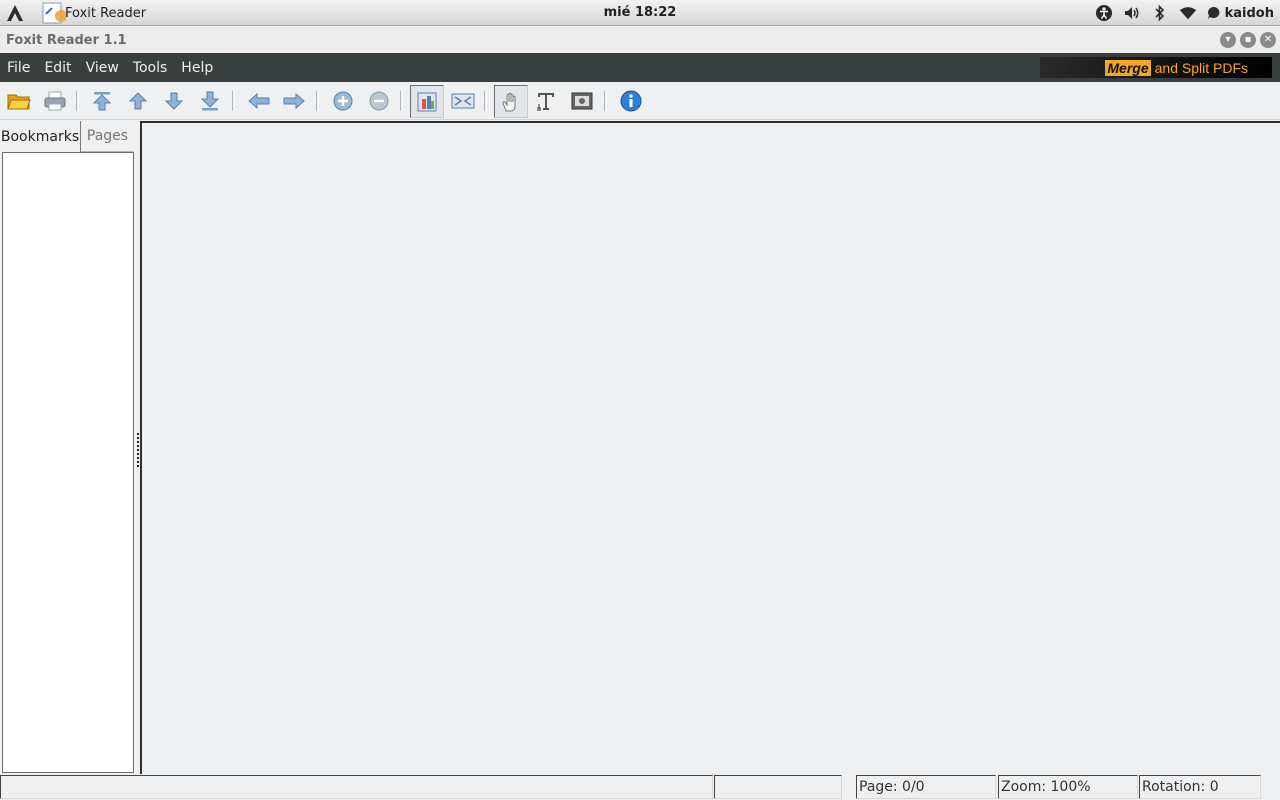  I want to click on status-message, so click(356, 787).